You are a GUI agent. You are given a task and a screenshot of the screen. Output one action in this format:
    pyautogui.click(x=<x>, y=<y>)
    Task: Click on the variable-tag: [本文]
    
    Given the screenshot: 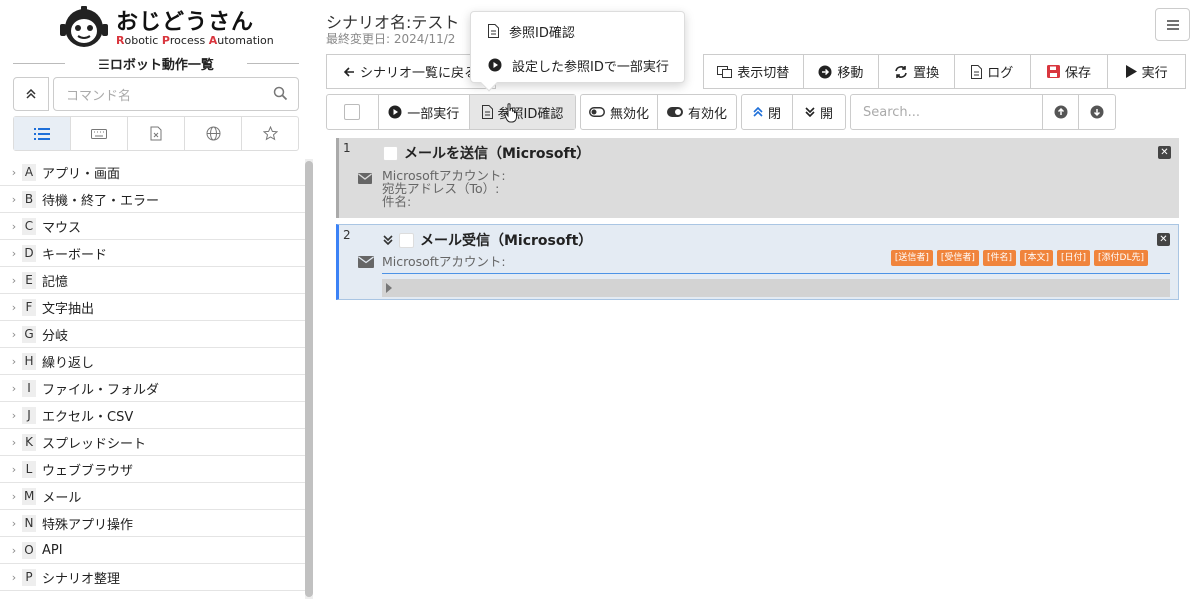 What is the action you would take?
    pyautogui.click(x=1036, y=258)
    